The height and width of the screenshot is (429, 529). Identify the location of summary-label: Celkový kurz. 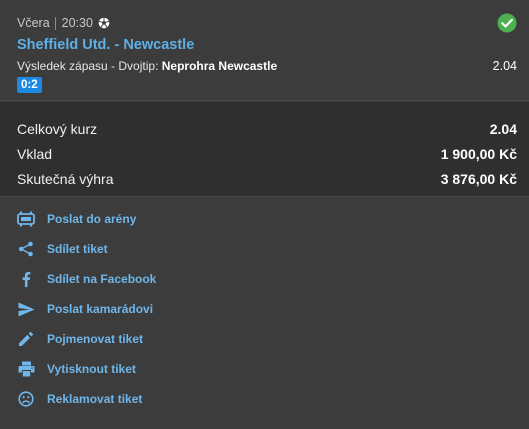
(57, 129).